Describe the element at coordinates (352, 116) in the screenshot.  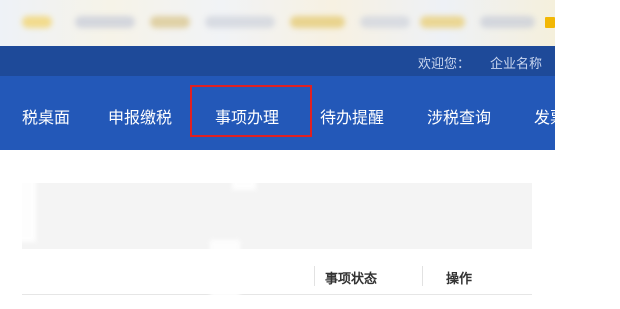
I see `nav-item-todo-reminder: 待办提醒` at that location.